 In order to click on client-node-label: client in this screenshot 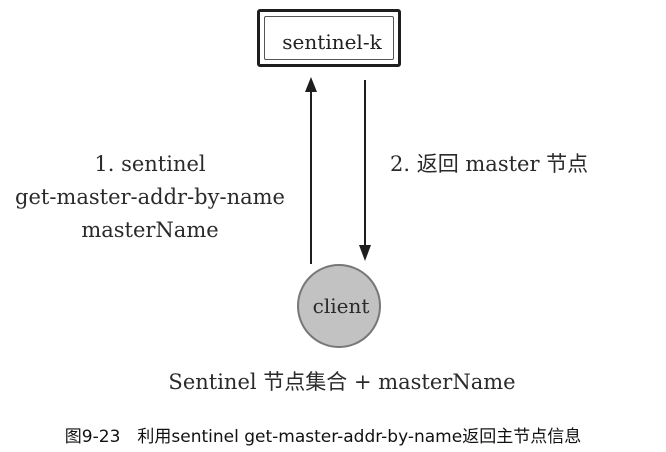, I will do `click(341, 306)`.